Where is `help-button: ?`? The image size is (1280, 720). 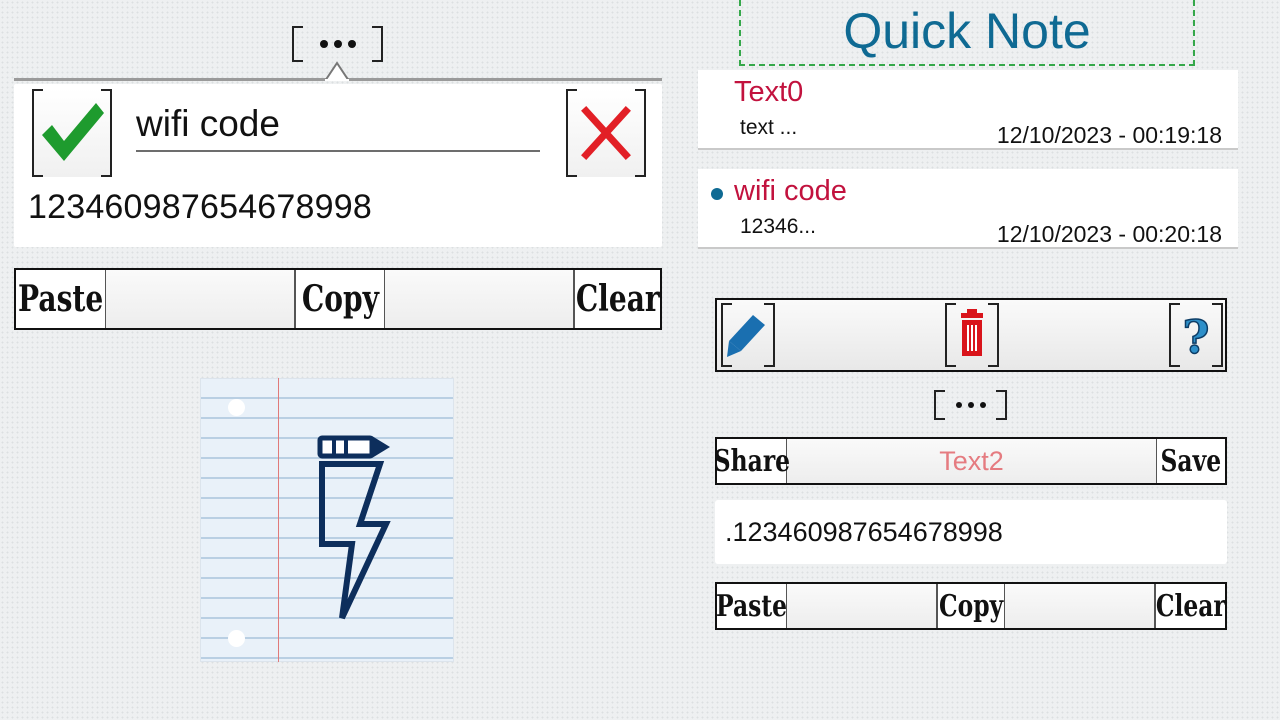
help-button: ? is located at coordinates (1196, 335).